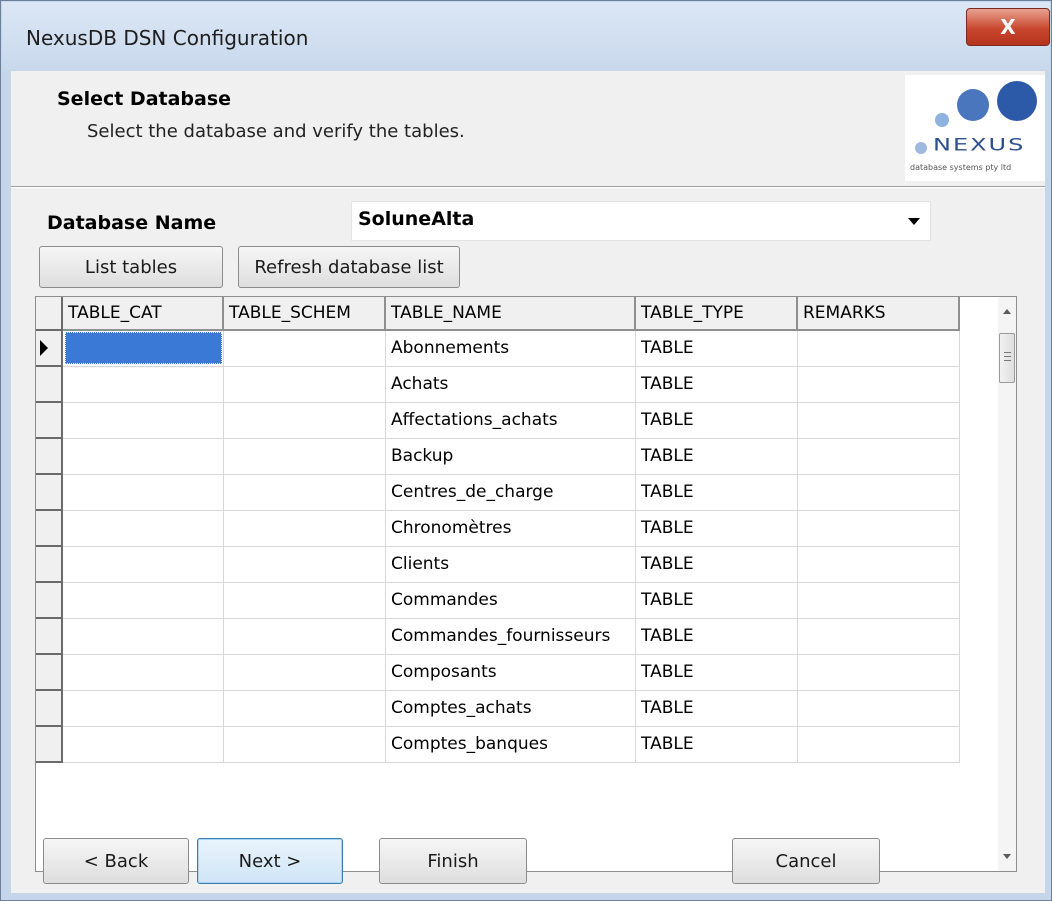  I want to click on table-row: Commandes TABLE, so click(517, 601).